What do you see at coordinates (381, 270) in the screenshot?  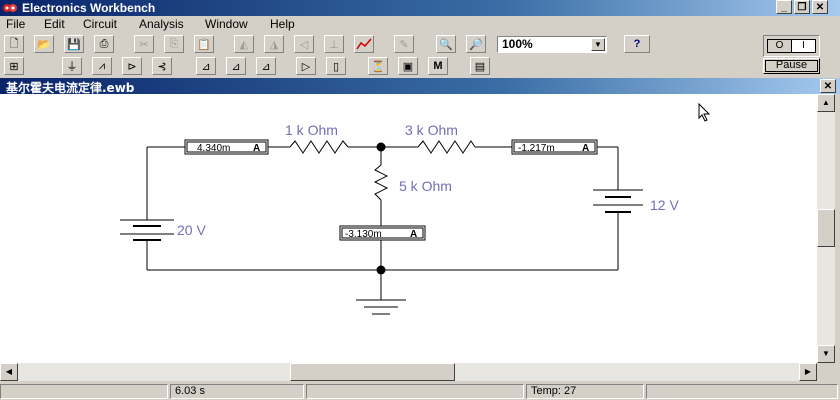 I see `junction-node-bottom` at bounding box center [381, 270].